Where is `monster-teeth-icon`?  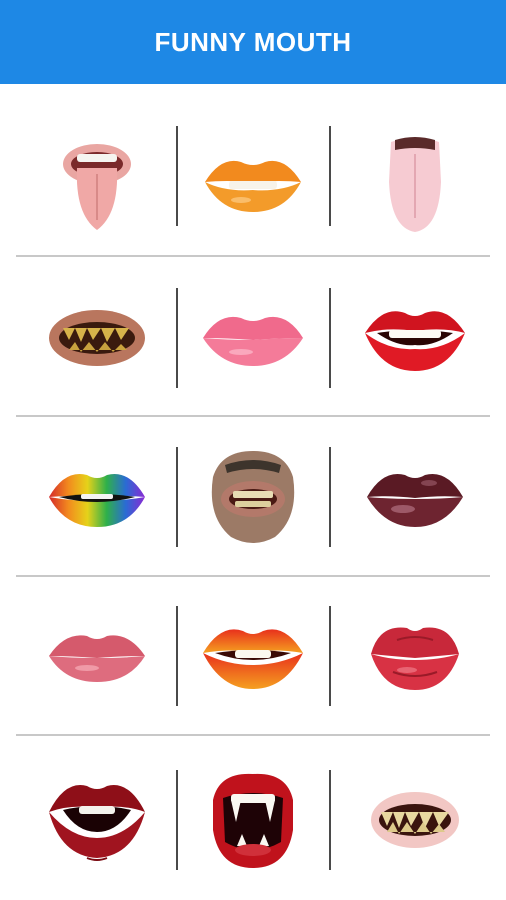 monster-teeth-icon is located at coordinates (415, 820).